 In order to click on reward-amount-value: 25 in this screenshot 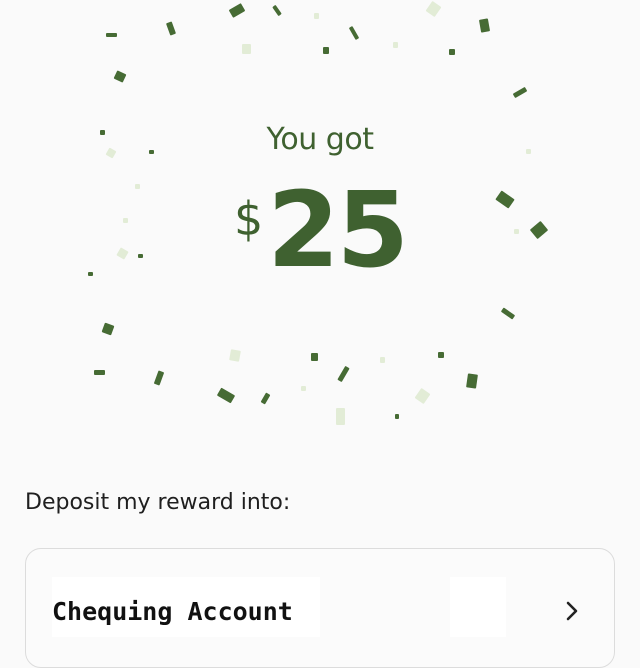, I will do `click(338, 230)`.